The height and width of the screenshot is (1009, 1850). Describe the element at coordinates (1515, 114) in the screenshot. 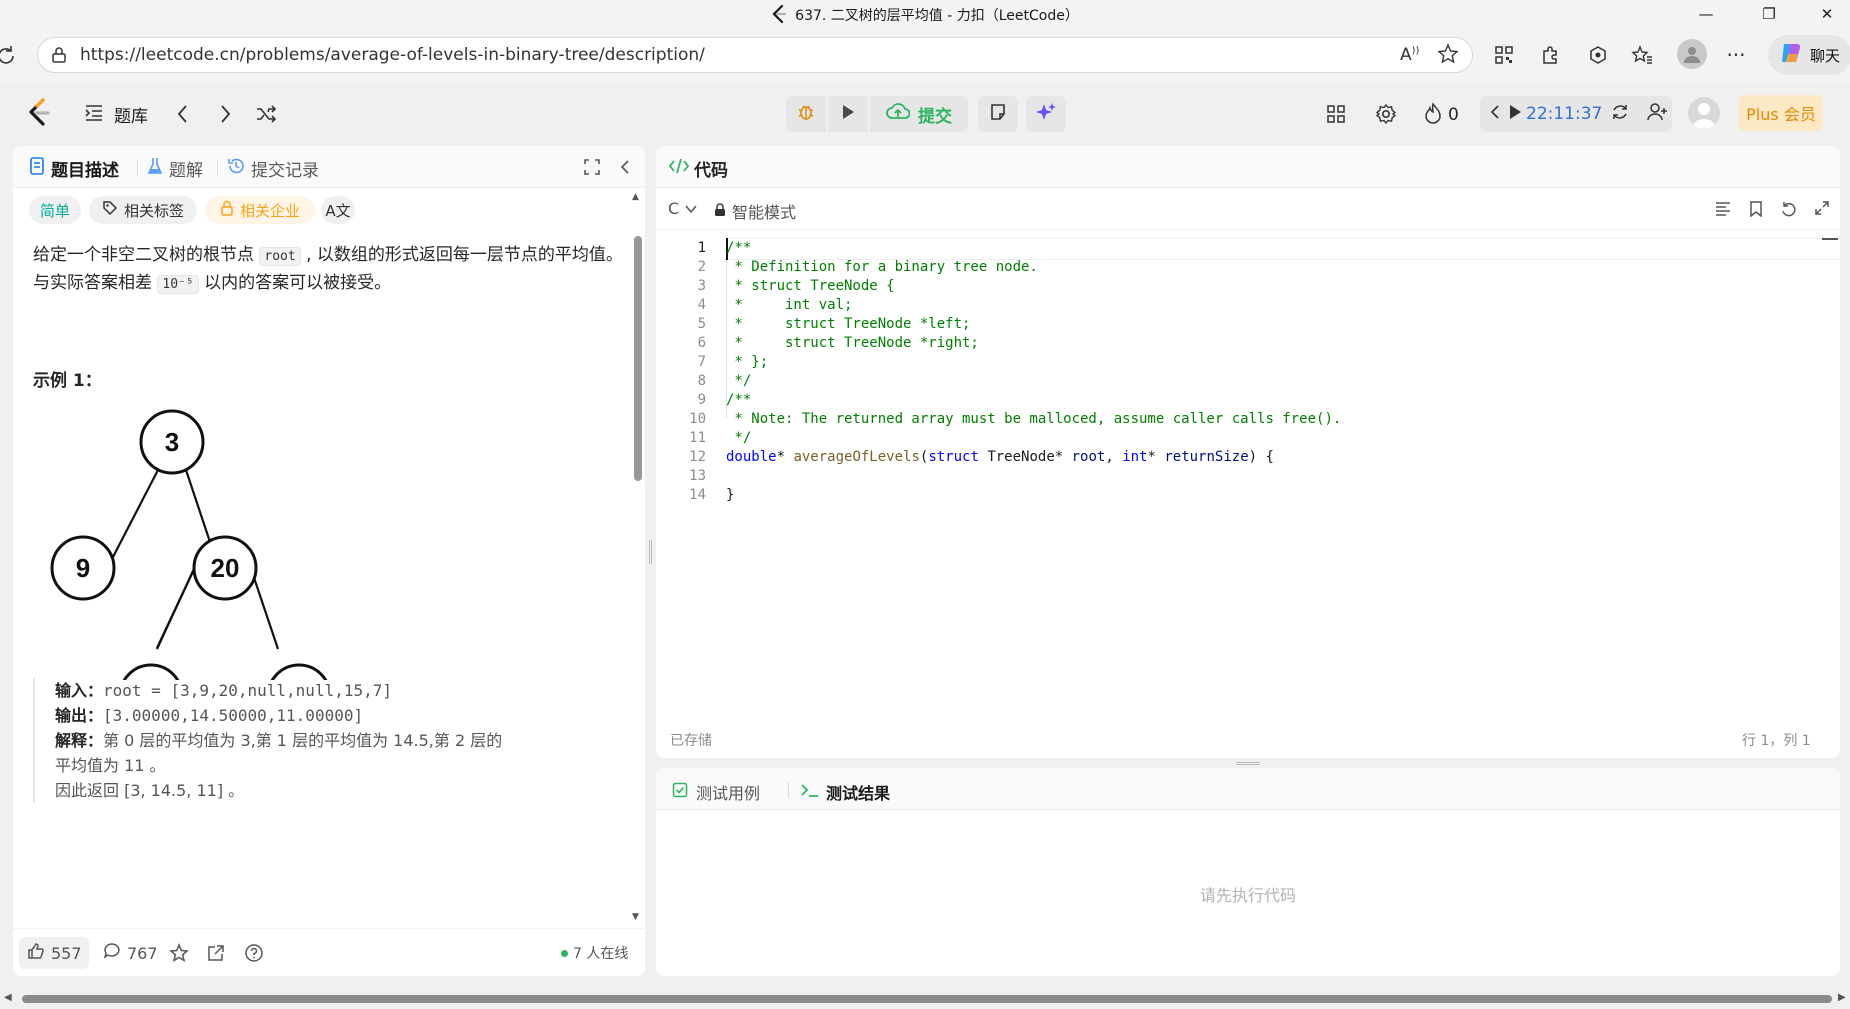

I see `timer-play-icon` at that location.